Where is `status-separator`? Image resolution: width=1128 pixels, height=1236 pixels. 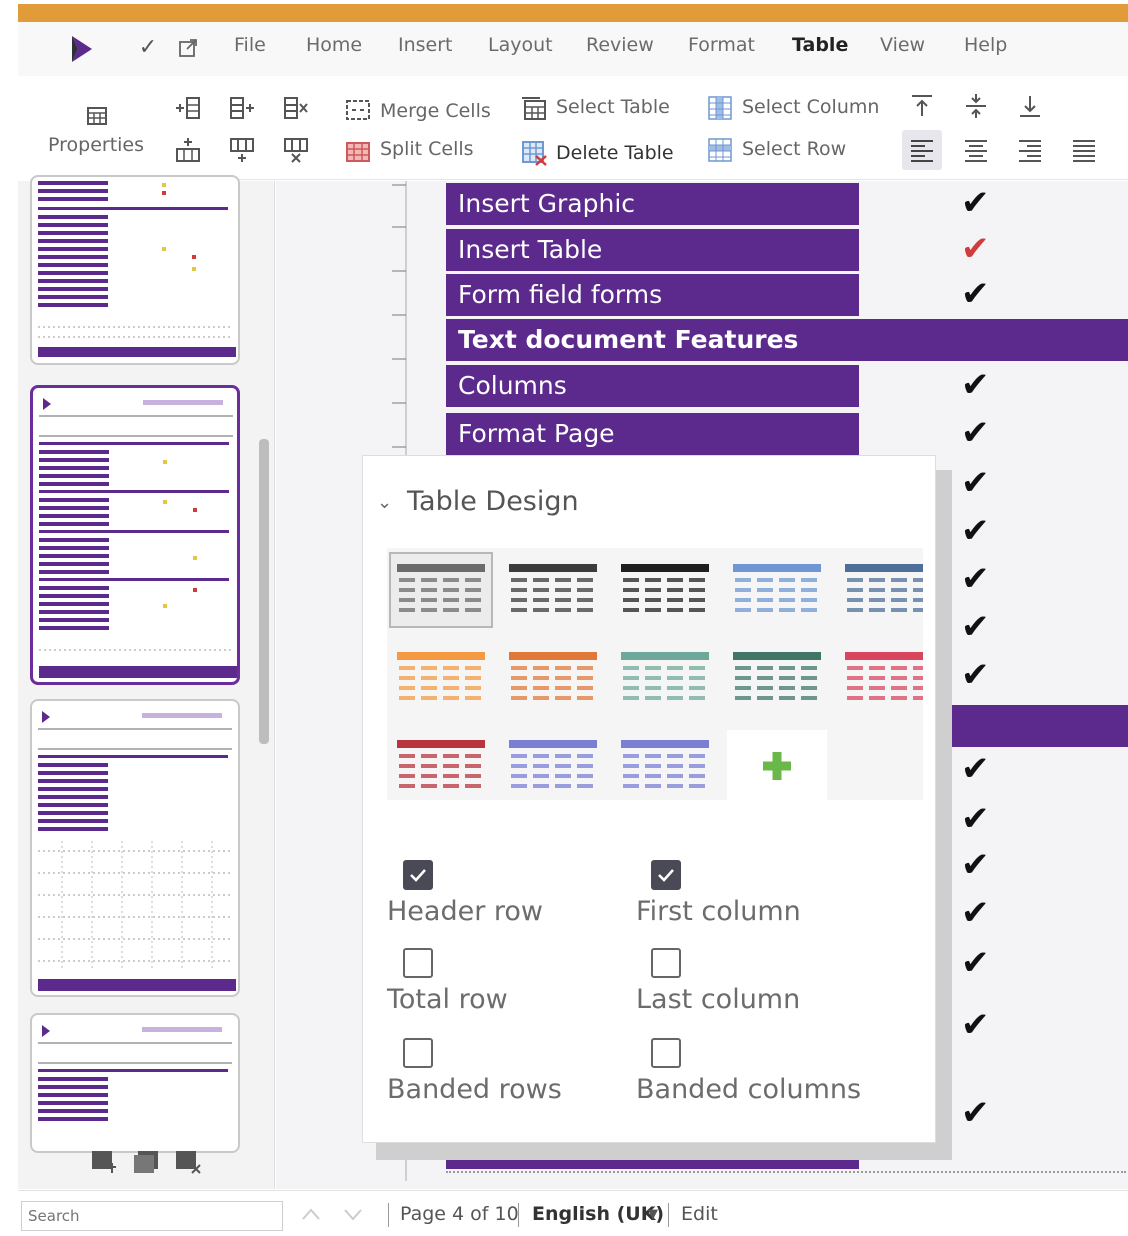
status-separator is located at coordinates (668, 1215).